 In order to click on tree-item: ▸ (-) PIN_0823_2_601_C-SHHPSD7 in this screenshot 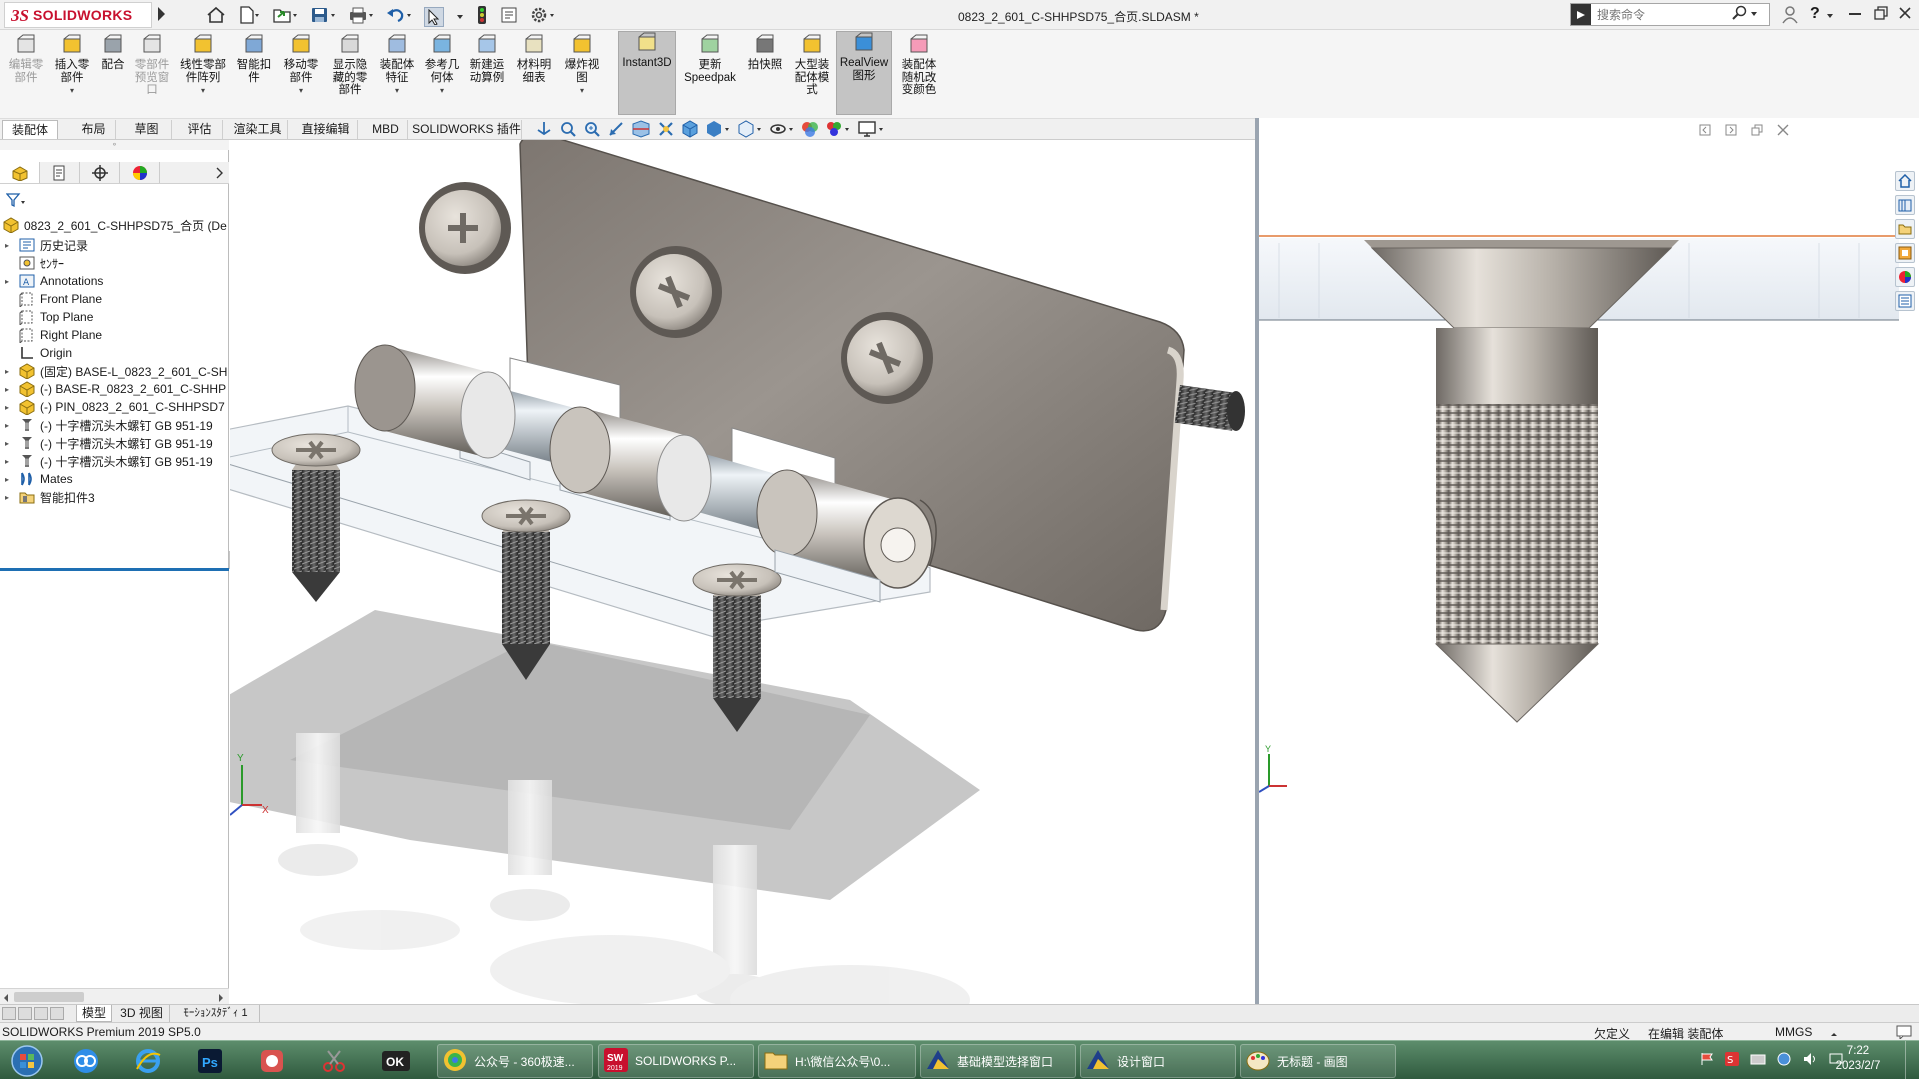, I will do `click(114, 407)`.